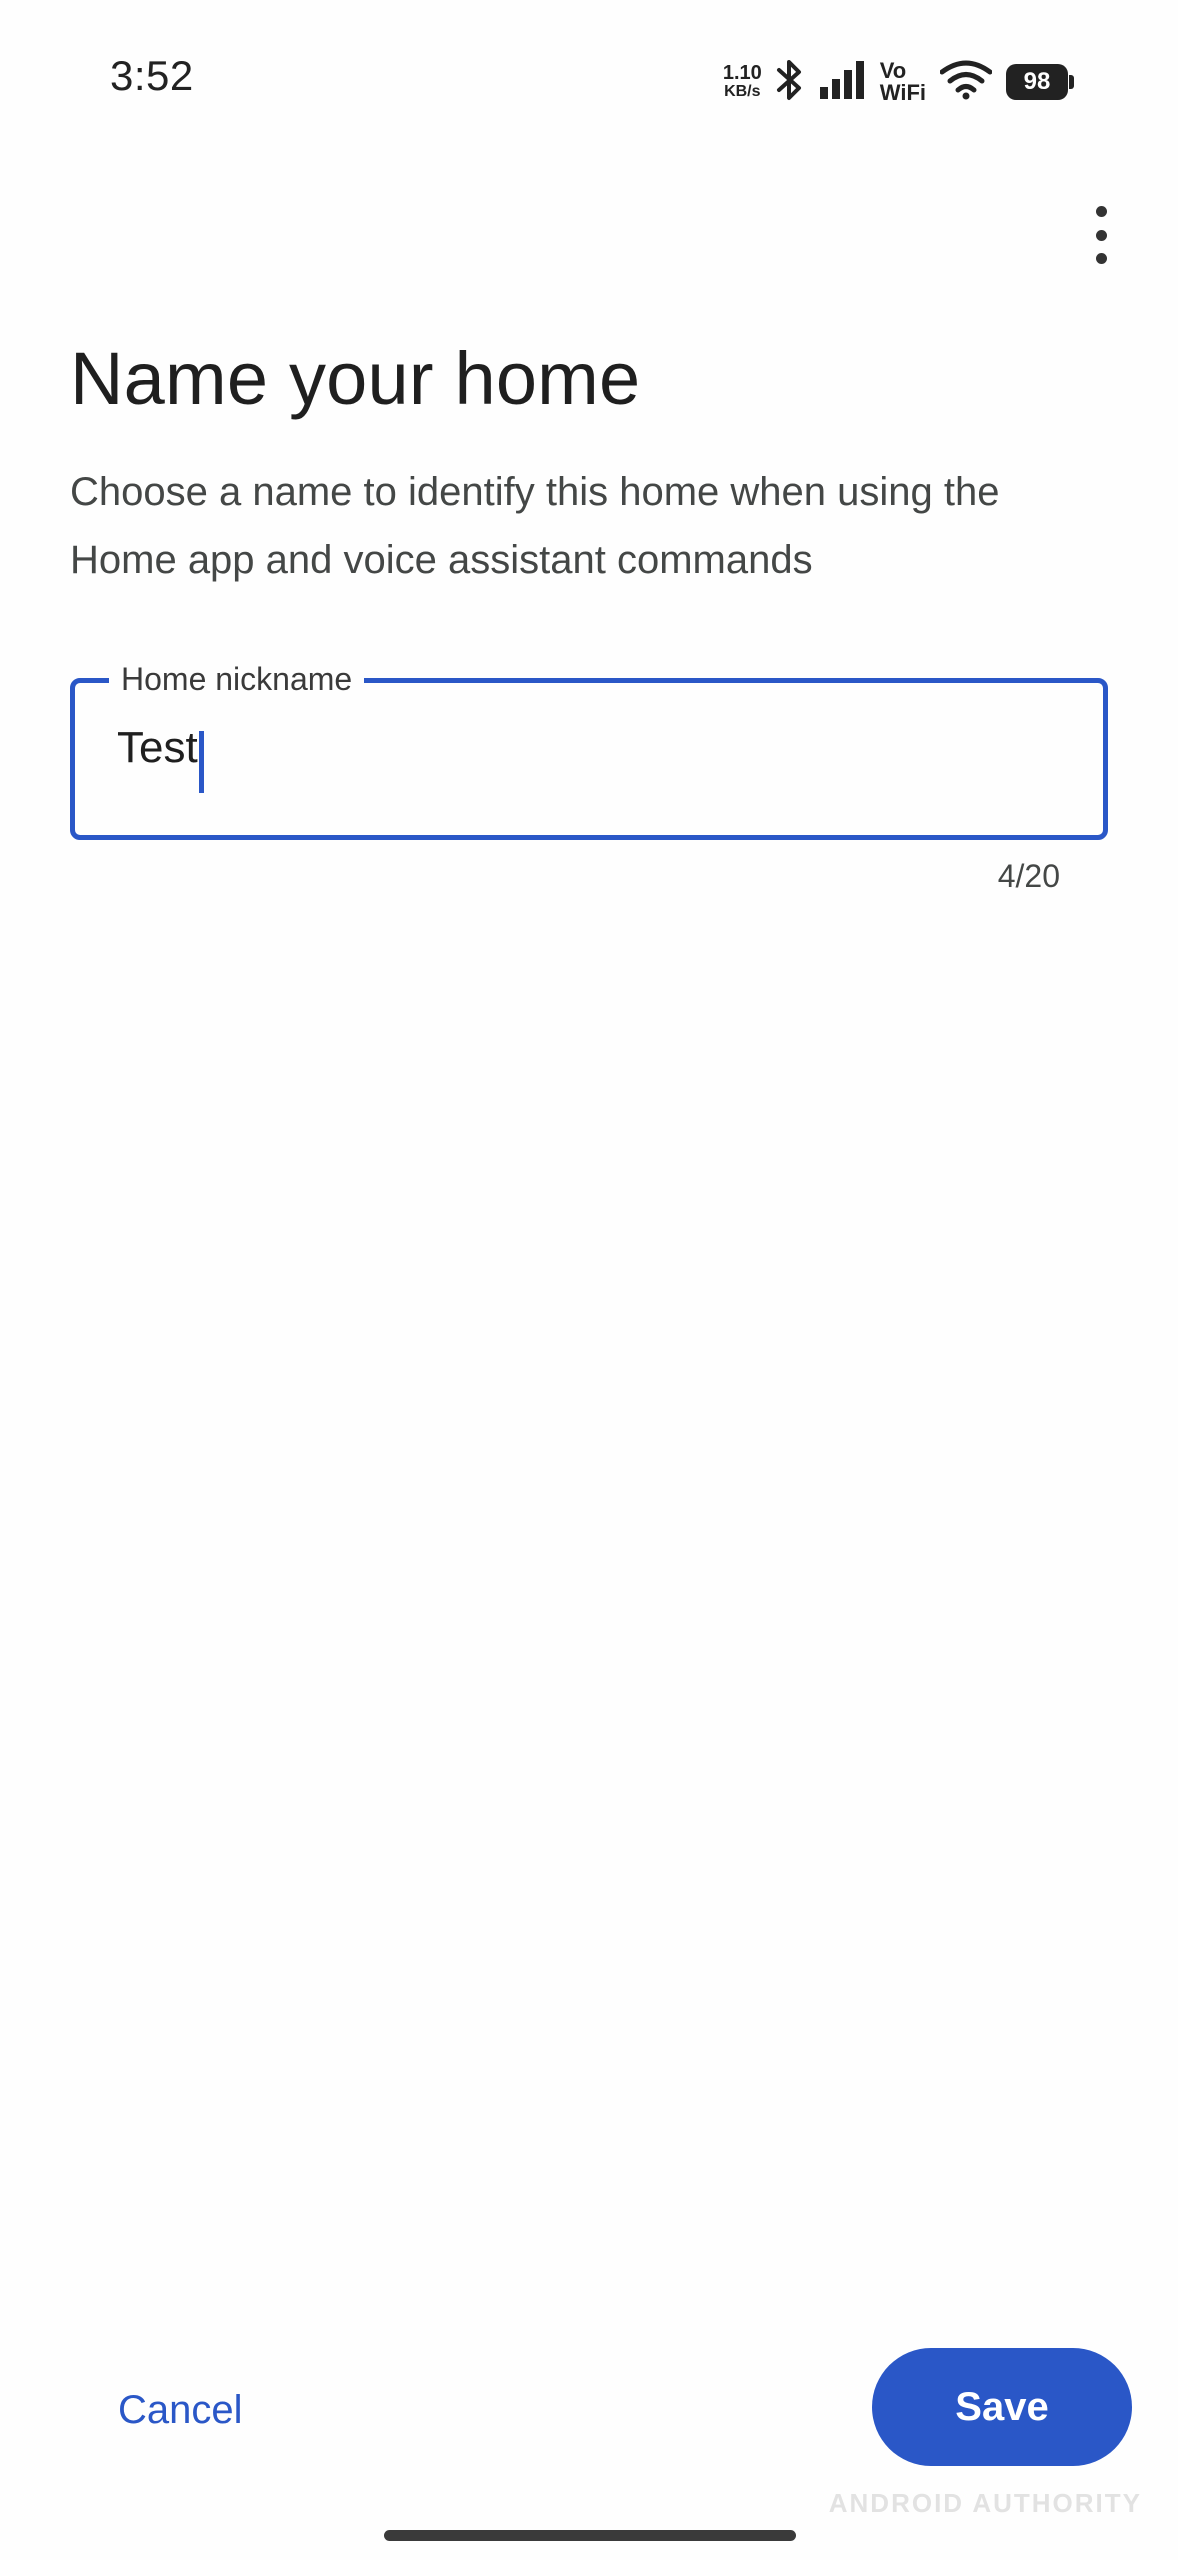  Describe the element at coordinates (790, 82) in the screenshot. I see `bluetooth-icon` at that location.